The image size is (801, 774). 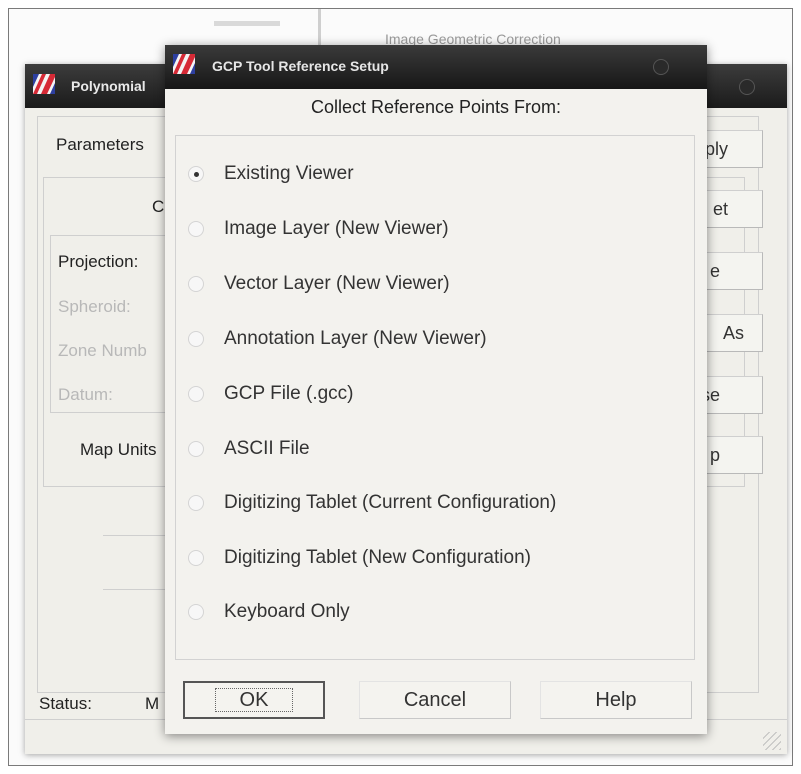 I want to click on parameters-tab: Parameters, so click(x=100, y=145).